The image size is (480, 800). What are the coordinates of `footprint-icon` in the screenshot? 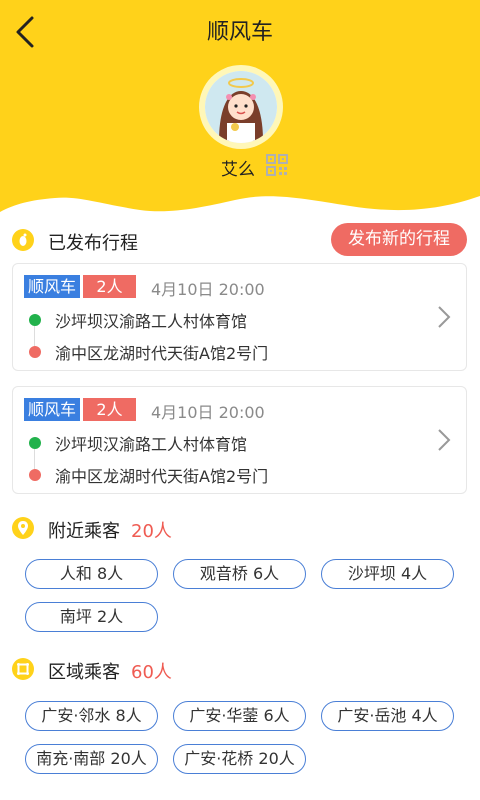 It's located at (23, 240).